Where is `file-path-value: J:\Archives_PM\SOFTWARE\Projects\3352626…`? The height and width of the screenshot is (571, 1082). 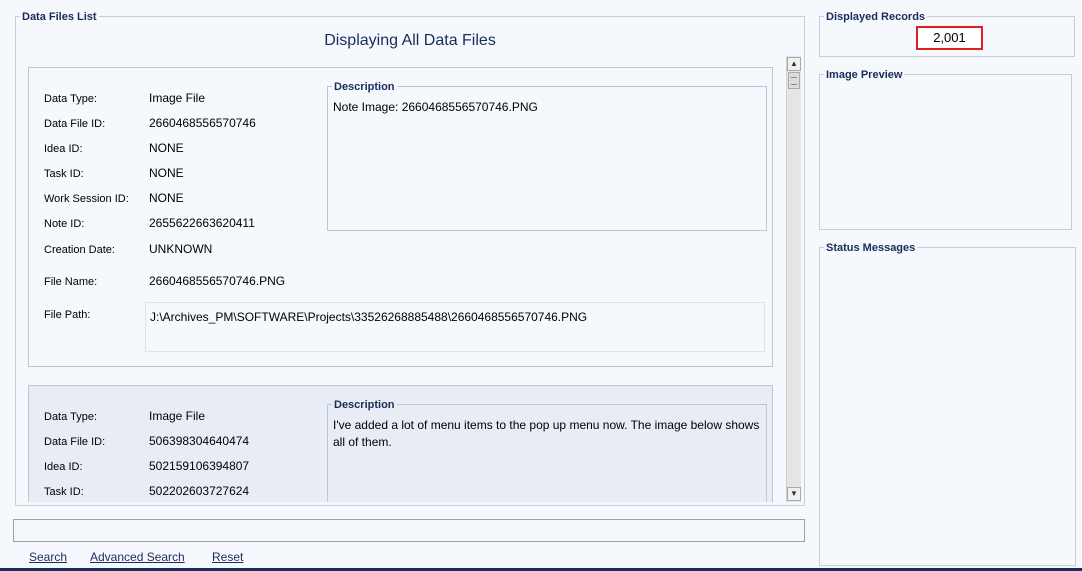 file-path-value: J:\Archives_PM\SOFTWARE\Projects\3352626… is located at coordinates (455, 327).